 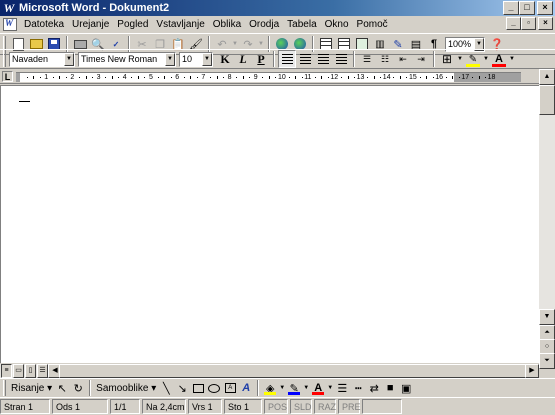 What do you see at coordinates (18, 371) in the screenshot?
I see `web-layout-view-button: ▭` at bounding box center [18, 371].